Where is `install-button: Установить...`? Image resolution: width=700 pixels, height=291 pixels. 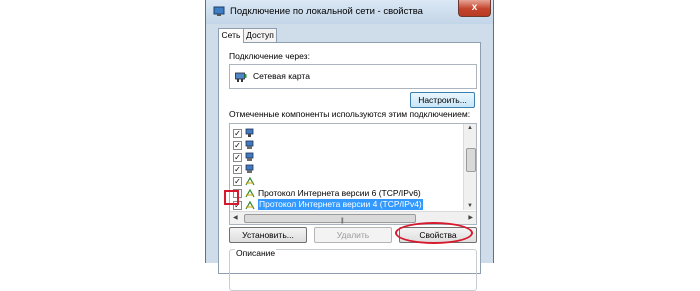 install-button: Установить... is located at coordinates (268, 235).